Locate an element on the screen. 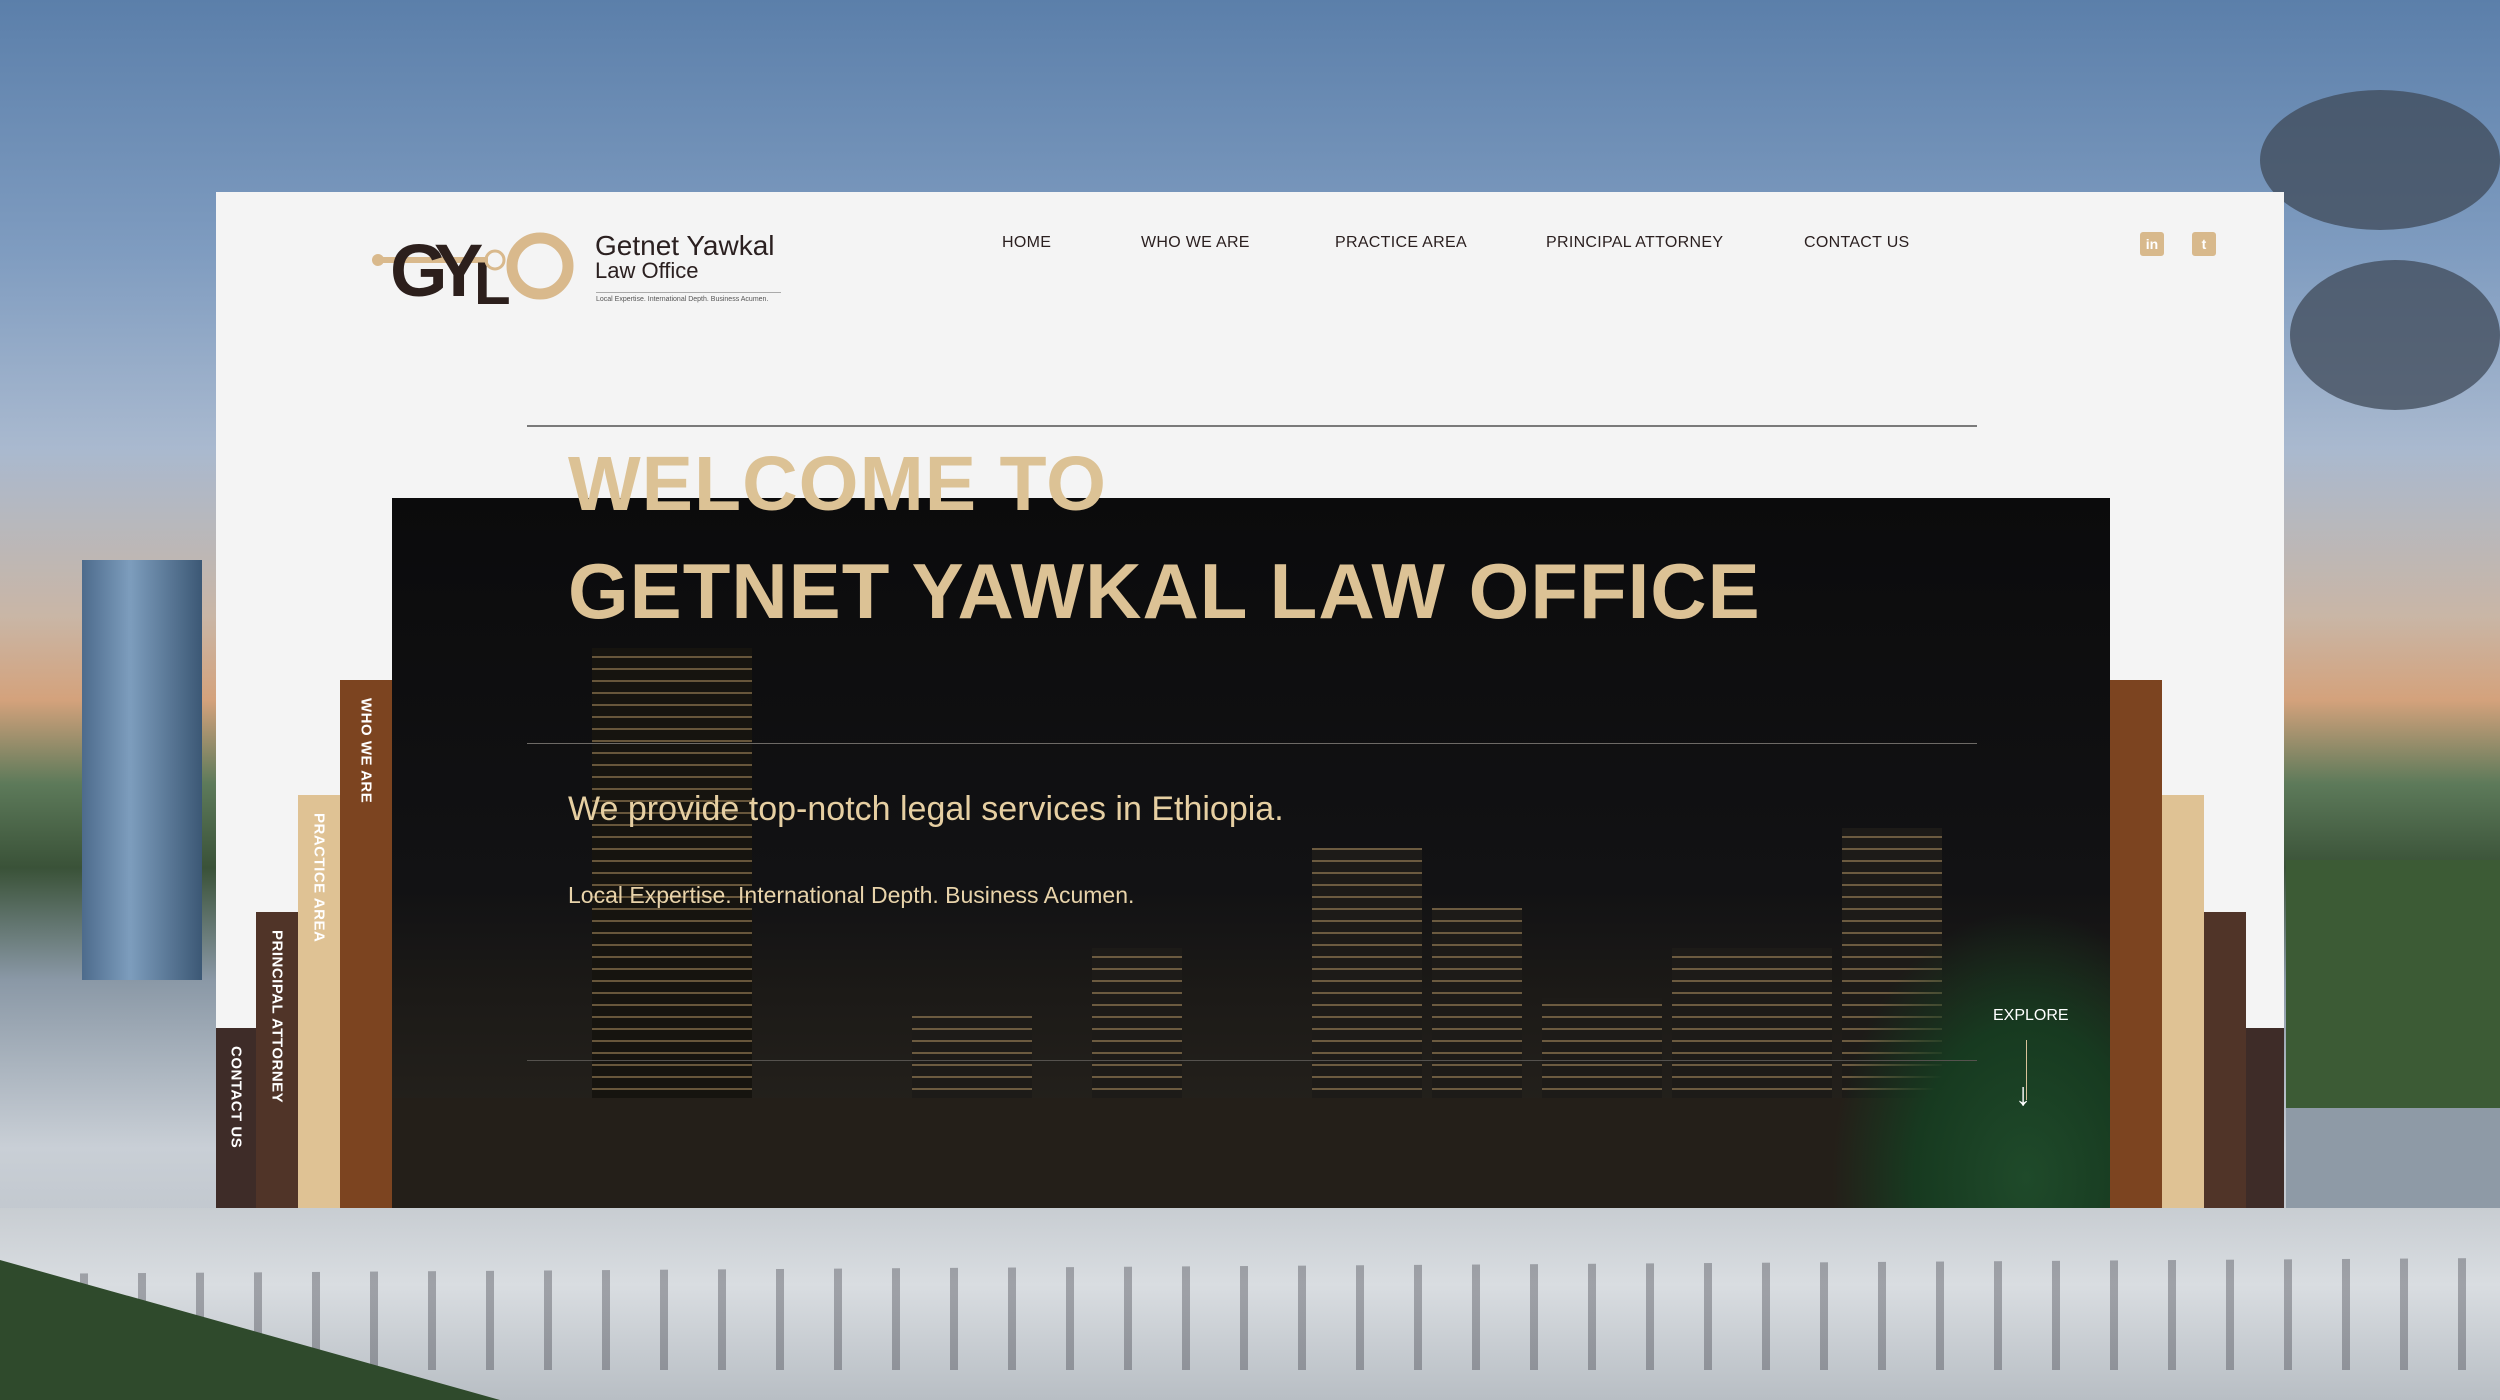 This screenshot has height=1400, width=2500. side-tab-label: WHO WE ARE is located at coordinates (366, 751).